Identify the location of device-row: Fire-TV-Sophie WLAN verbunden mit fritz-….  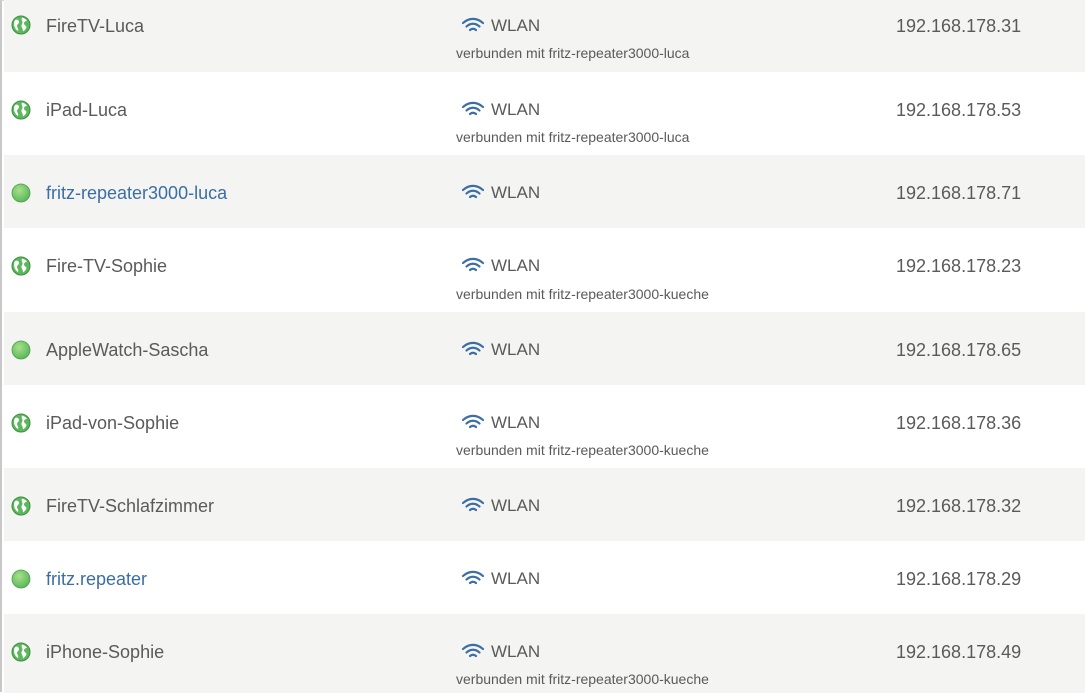
(544, 270).